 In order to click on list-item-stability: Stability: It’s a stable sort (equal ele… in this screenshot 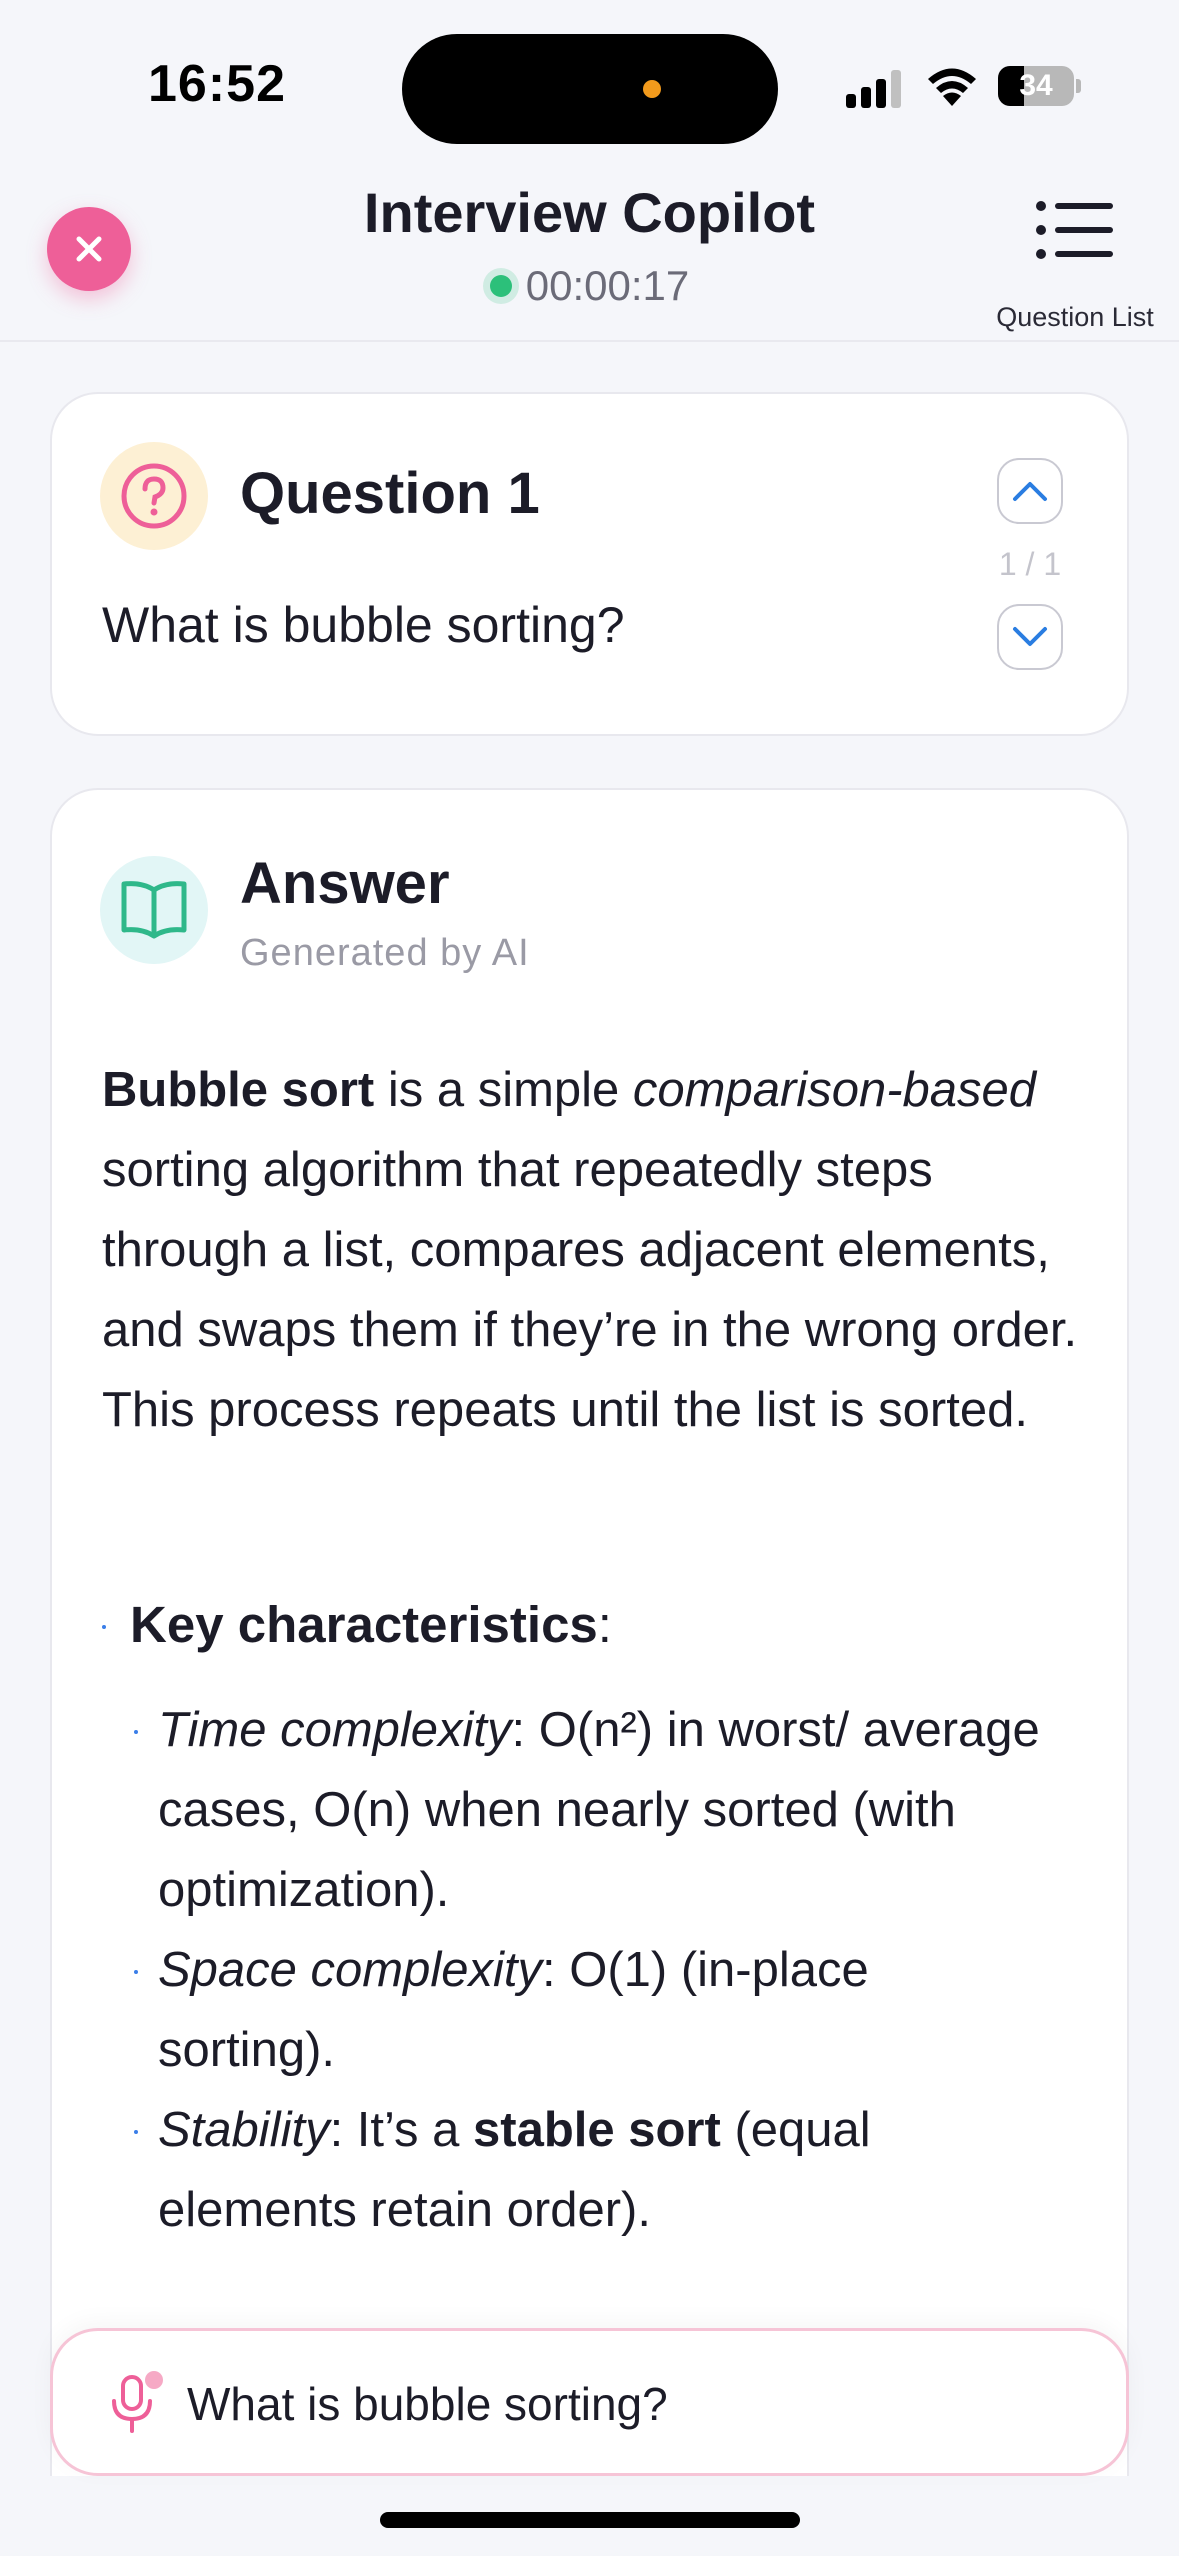, I will do `click(596, 2170)`.